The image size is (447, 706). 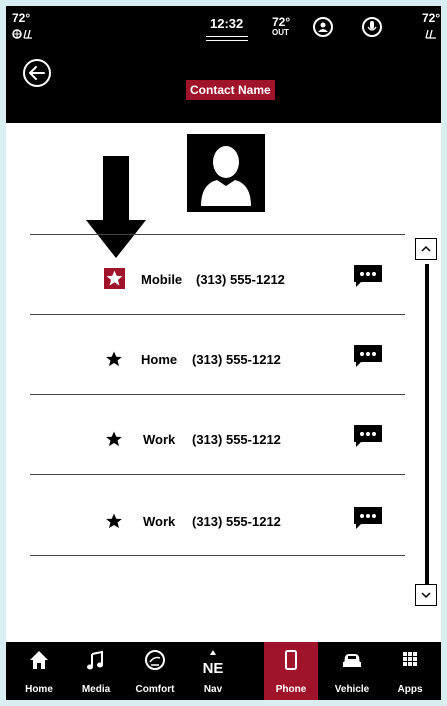 What do you see at coordinates (352, 660) in the screenshot?
I see `car-icon` at bounding box center [352, 660].